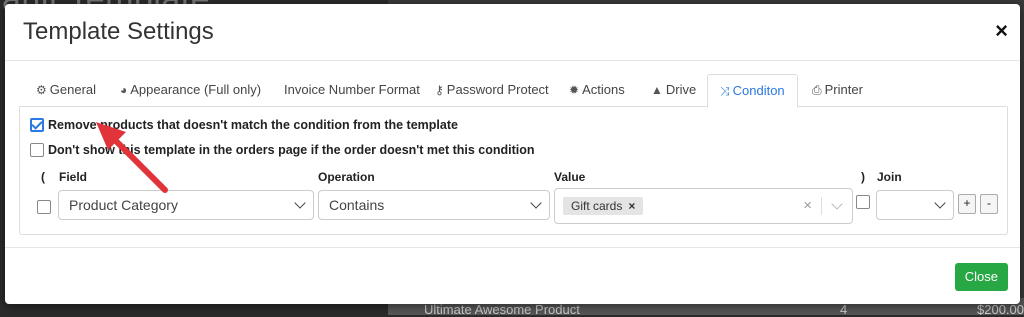  I want to click on join-select, so click(915, 205).